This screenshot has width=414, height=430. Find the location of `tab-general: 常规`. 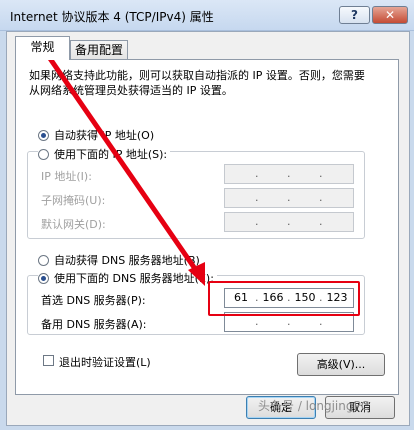

tab-general: 常规 is located at coordinates (42, 48).